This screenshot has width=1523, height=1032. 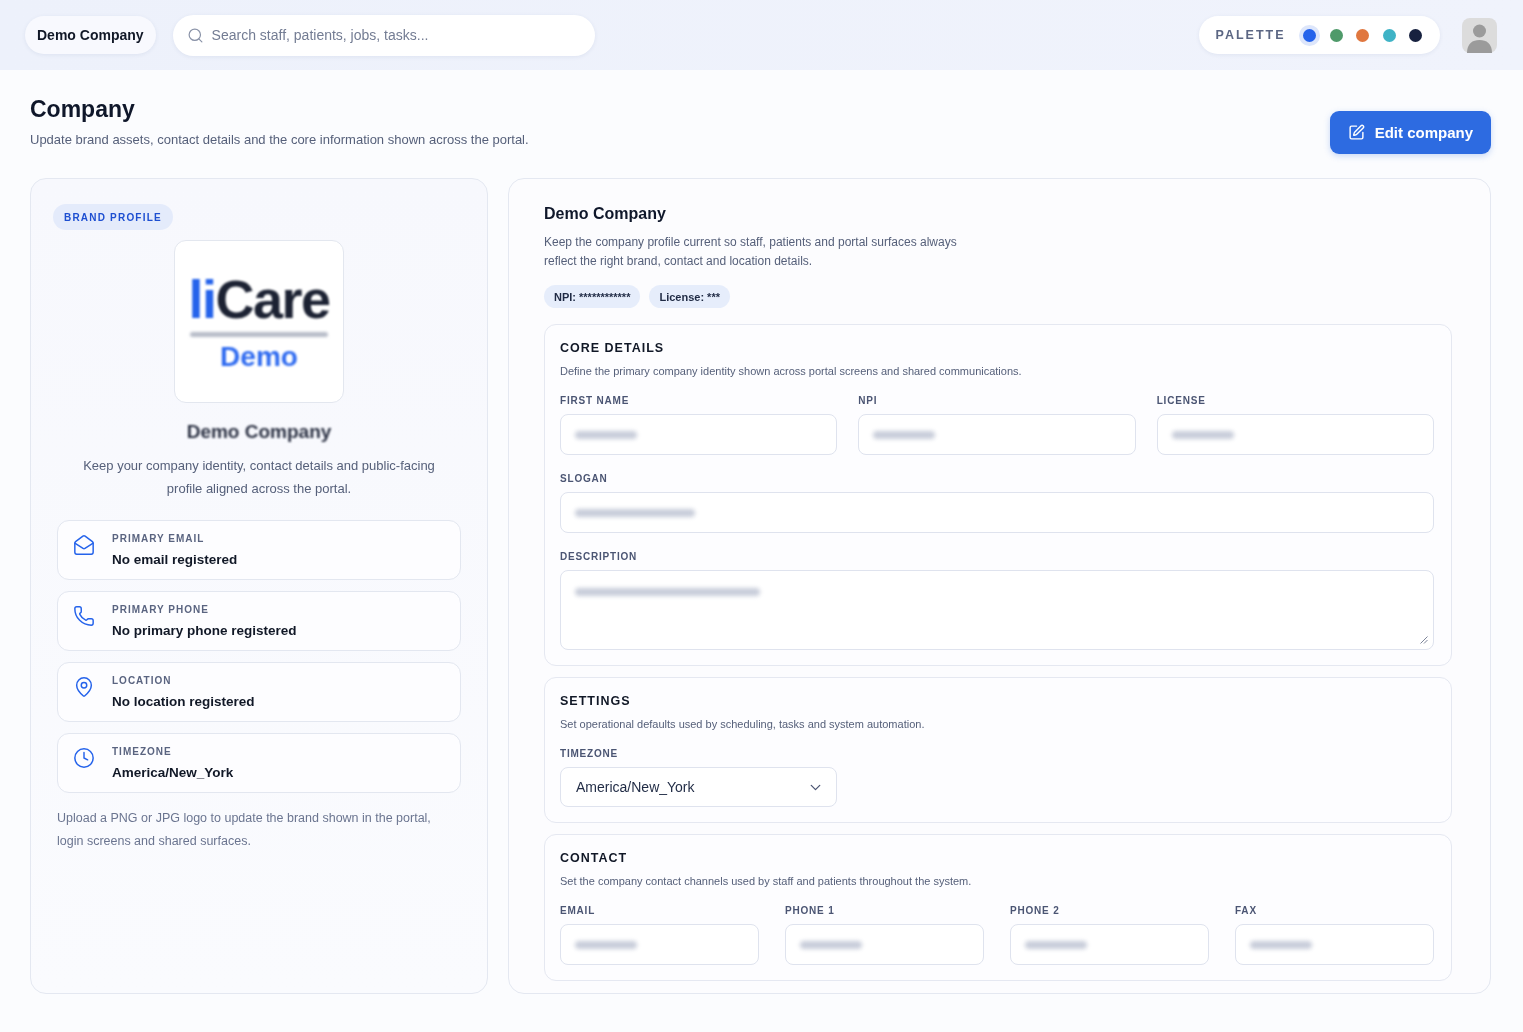 I want to click on field-label: NPI, so click(x=868, y=401).